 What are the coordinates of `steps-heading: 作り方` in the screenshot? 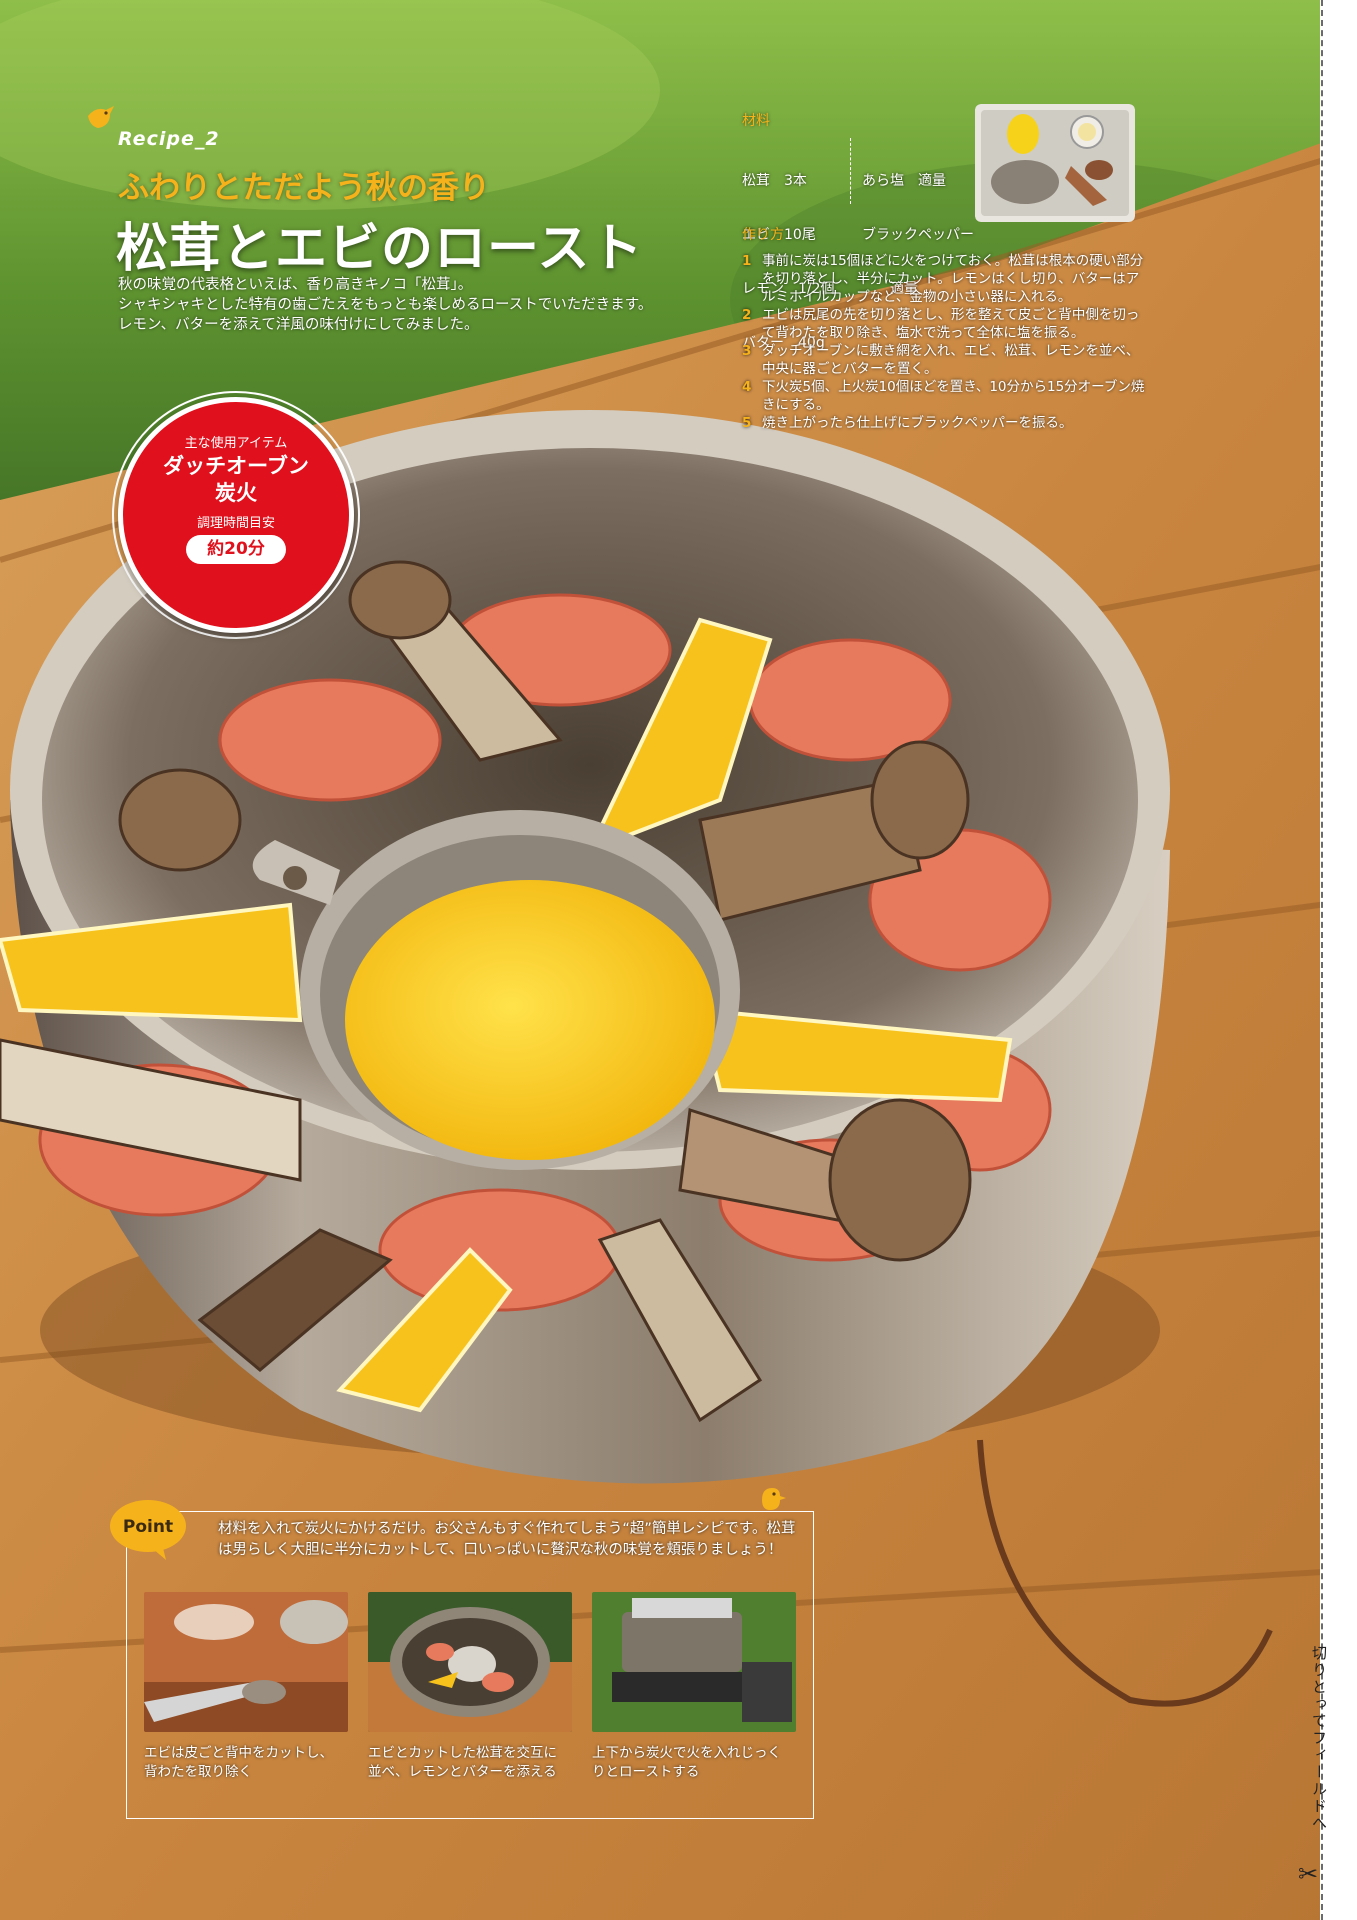 It's located at (763, 235).